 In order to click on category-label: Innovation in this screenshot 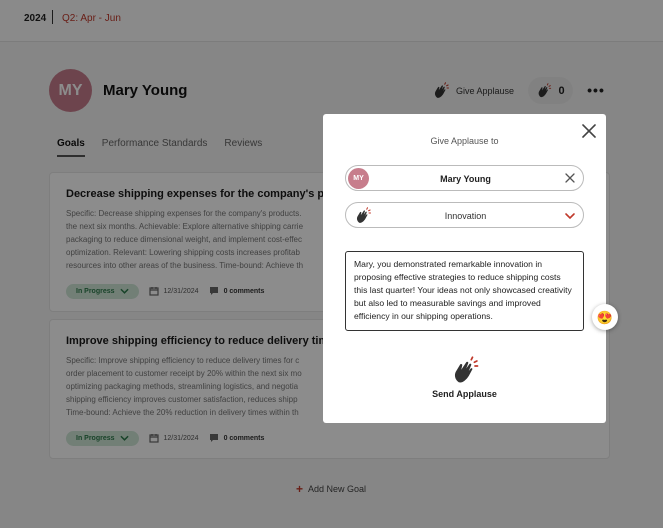, I will do `click(465, 216)`.